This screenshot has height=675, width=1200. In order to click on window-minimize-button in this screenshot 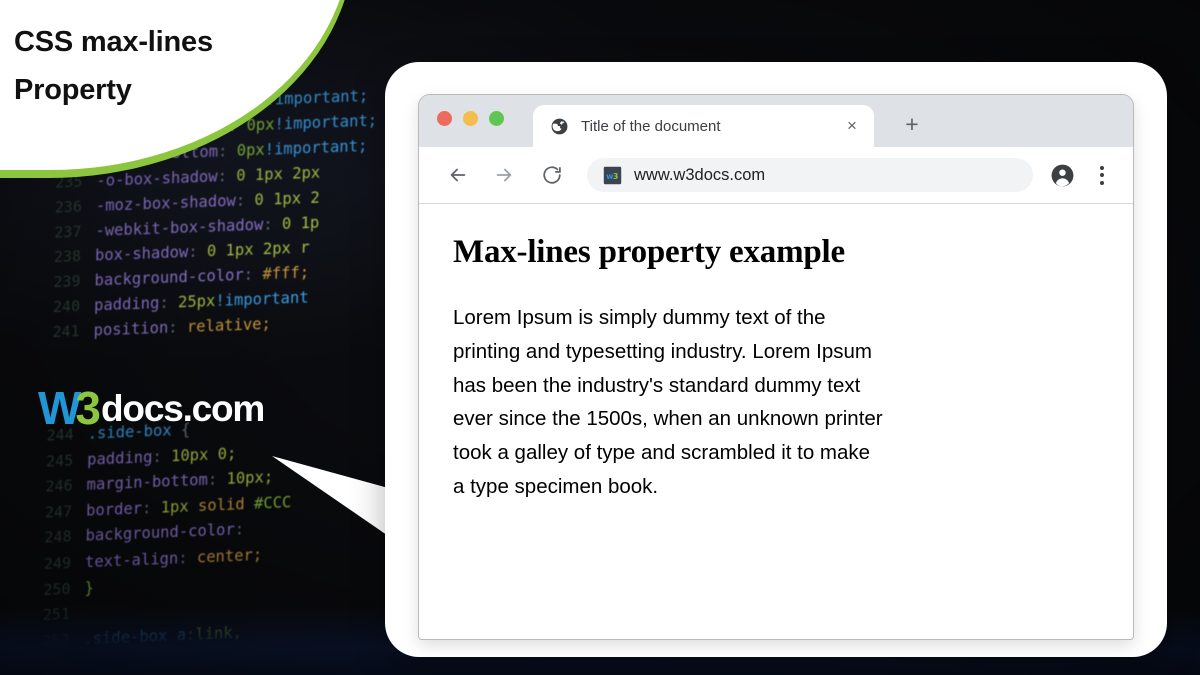, I will do `click(470, 118)`.